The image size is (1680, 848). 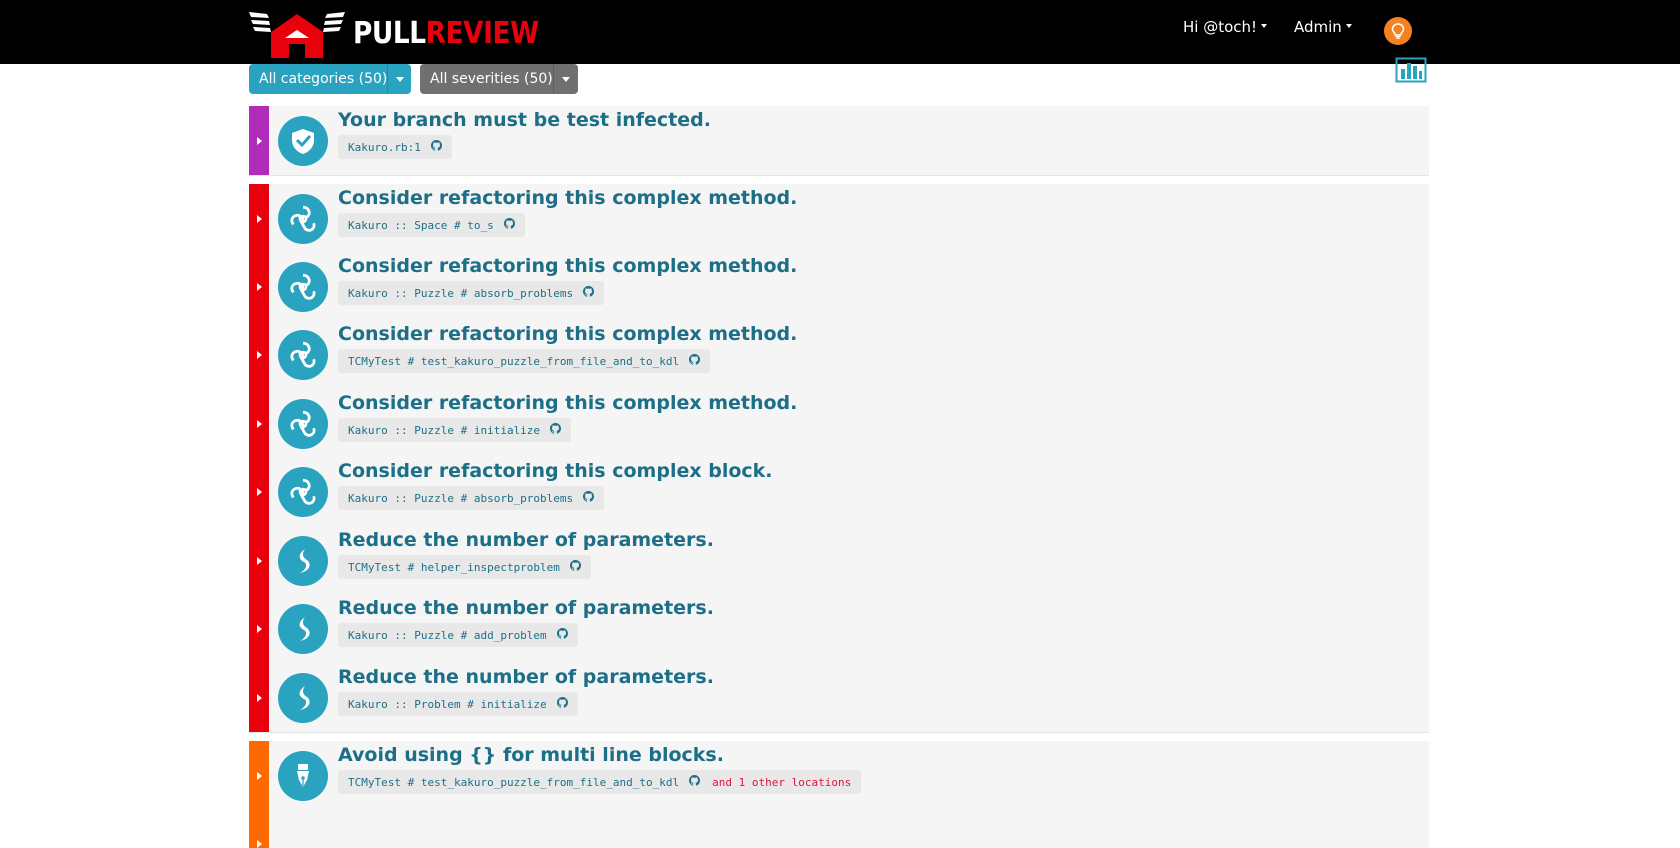 What do you see at coordinates (297, 35) in the screenshot?
I see `pullreview-logo-icon` at bounding box center [297, 35].